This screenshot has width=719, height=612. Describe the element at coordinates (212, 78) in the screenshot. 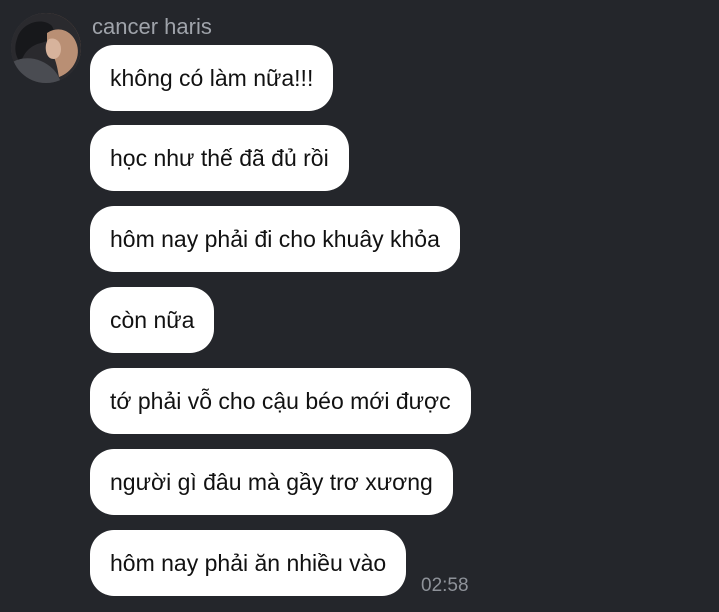

I see `message-bubble: không có làm nữa!!!` at that location.